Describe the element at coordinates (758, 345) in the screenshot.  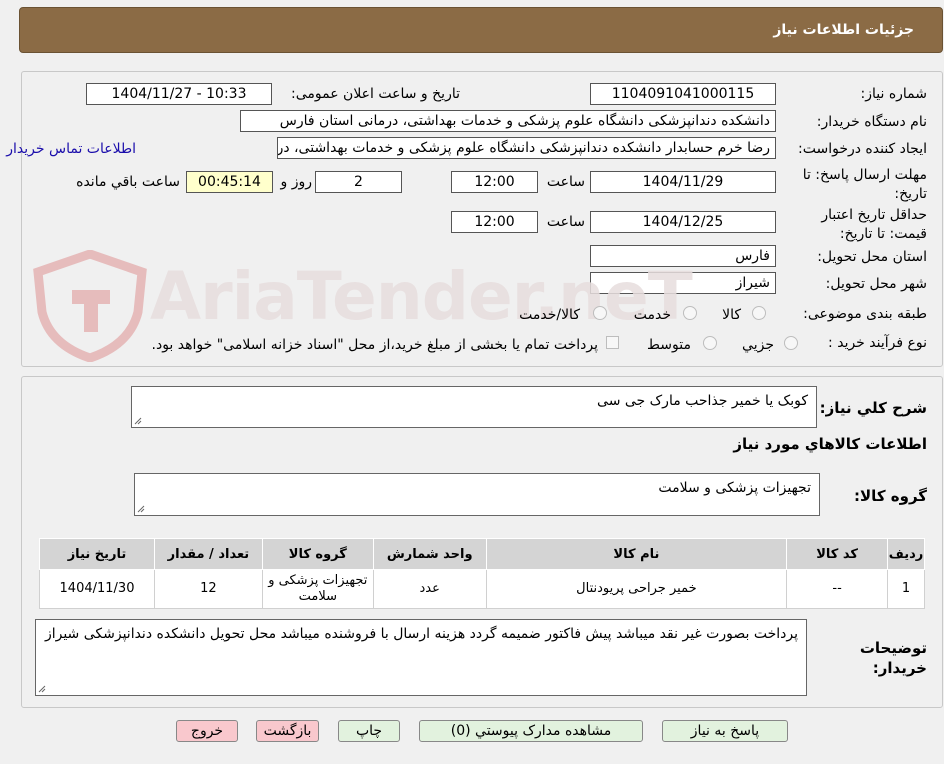
I see `process-option-minor: جزیي` at that location.